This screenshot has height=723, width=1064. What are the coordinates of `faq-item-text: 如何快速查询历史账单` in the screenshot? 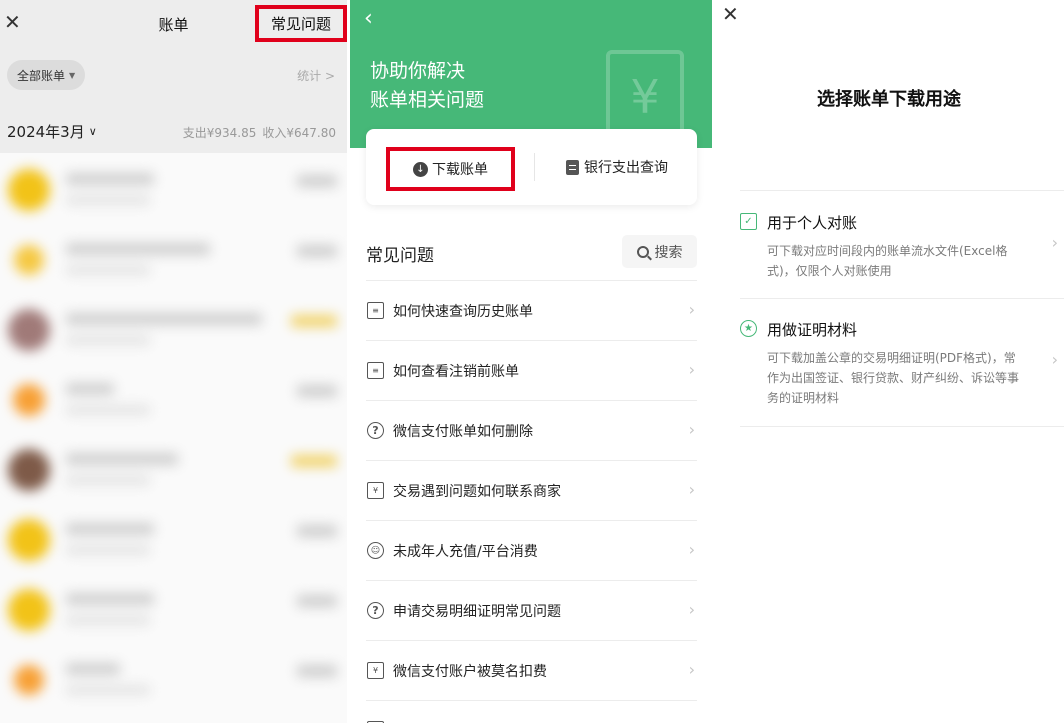 It's located at (463, 311).